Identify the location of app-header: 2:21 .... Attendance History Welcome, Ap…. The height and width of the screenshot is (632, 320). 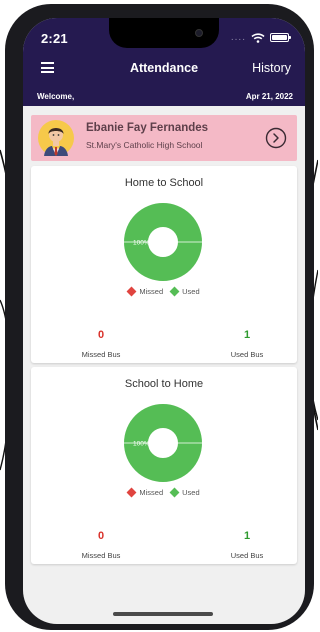
(164, 62).